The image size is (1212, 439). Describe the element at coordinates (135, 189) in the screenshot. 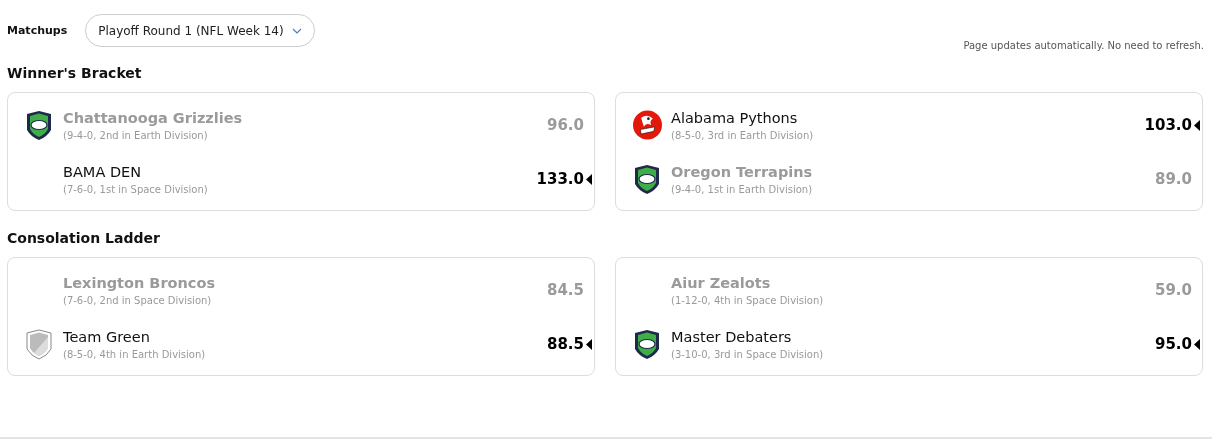

I see `team-record: (7-6-0, 1st in Space Division)` at that location.